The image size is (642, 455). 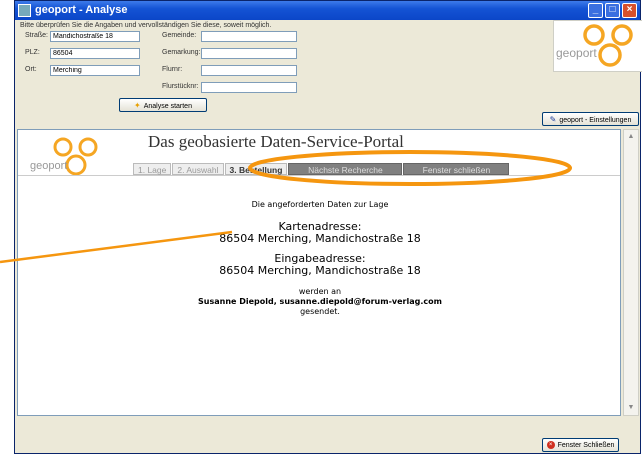 I want to click on fenster-schliessen-button: × Fenster Schließen, so click(x=580, y=445).